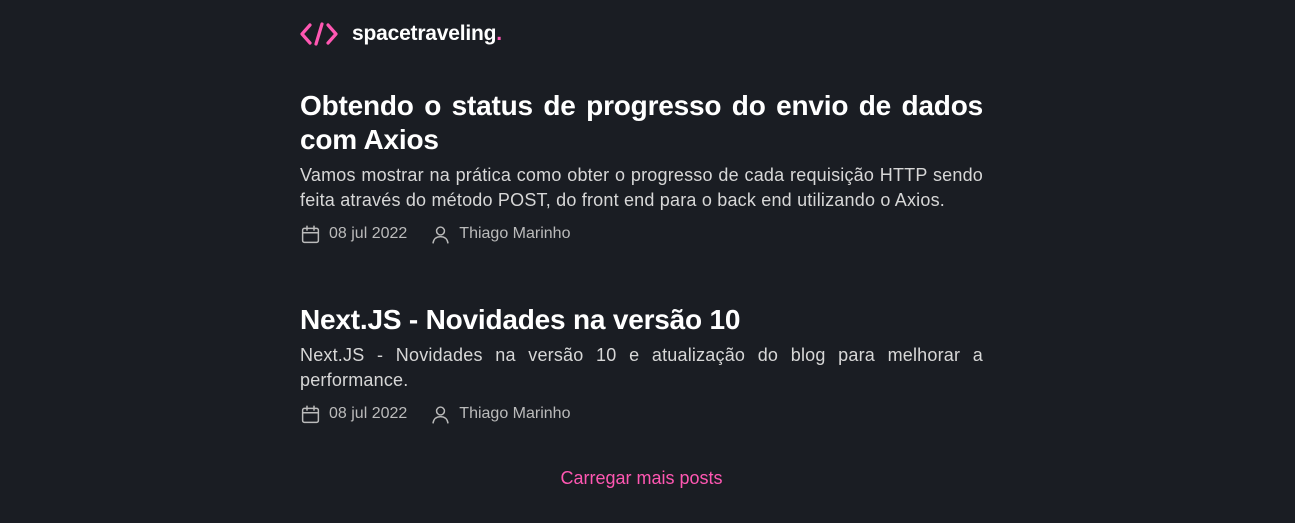 The height and width of the screenshot is (523, 1295). I want to click on load-more-button: Carregar mais posts, so click(641, 478).